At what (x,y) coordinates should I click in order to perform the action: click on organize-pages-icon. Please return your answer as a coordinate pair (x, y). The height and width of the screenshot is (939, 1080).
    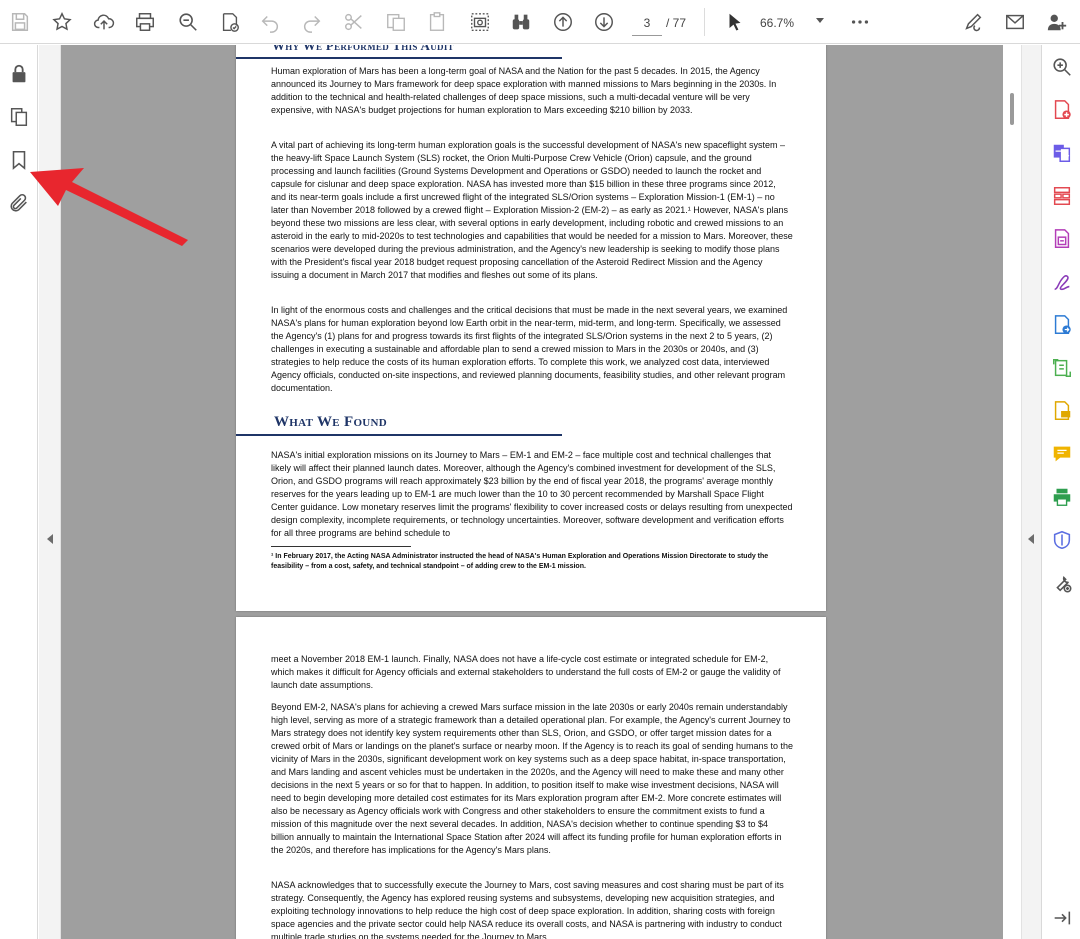
    Looking at the image, I should click on (1062, 196).